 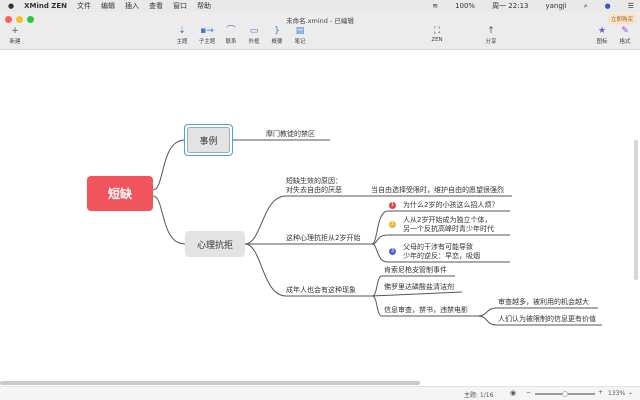 What do you see at coordinates (419, 287) in the screenshot?
I see `topic-detergent: 佛罗里达磷酸盐清洁剂` at bounding box center [419, 287].